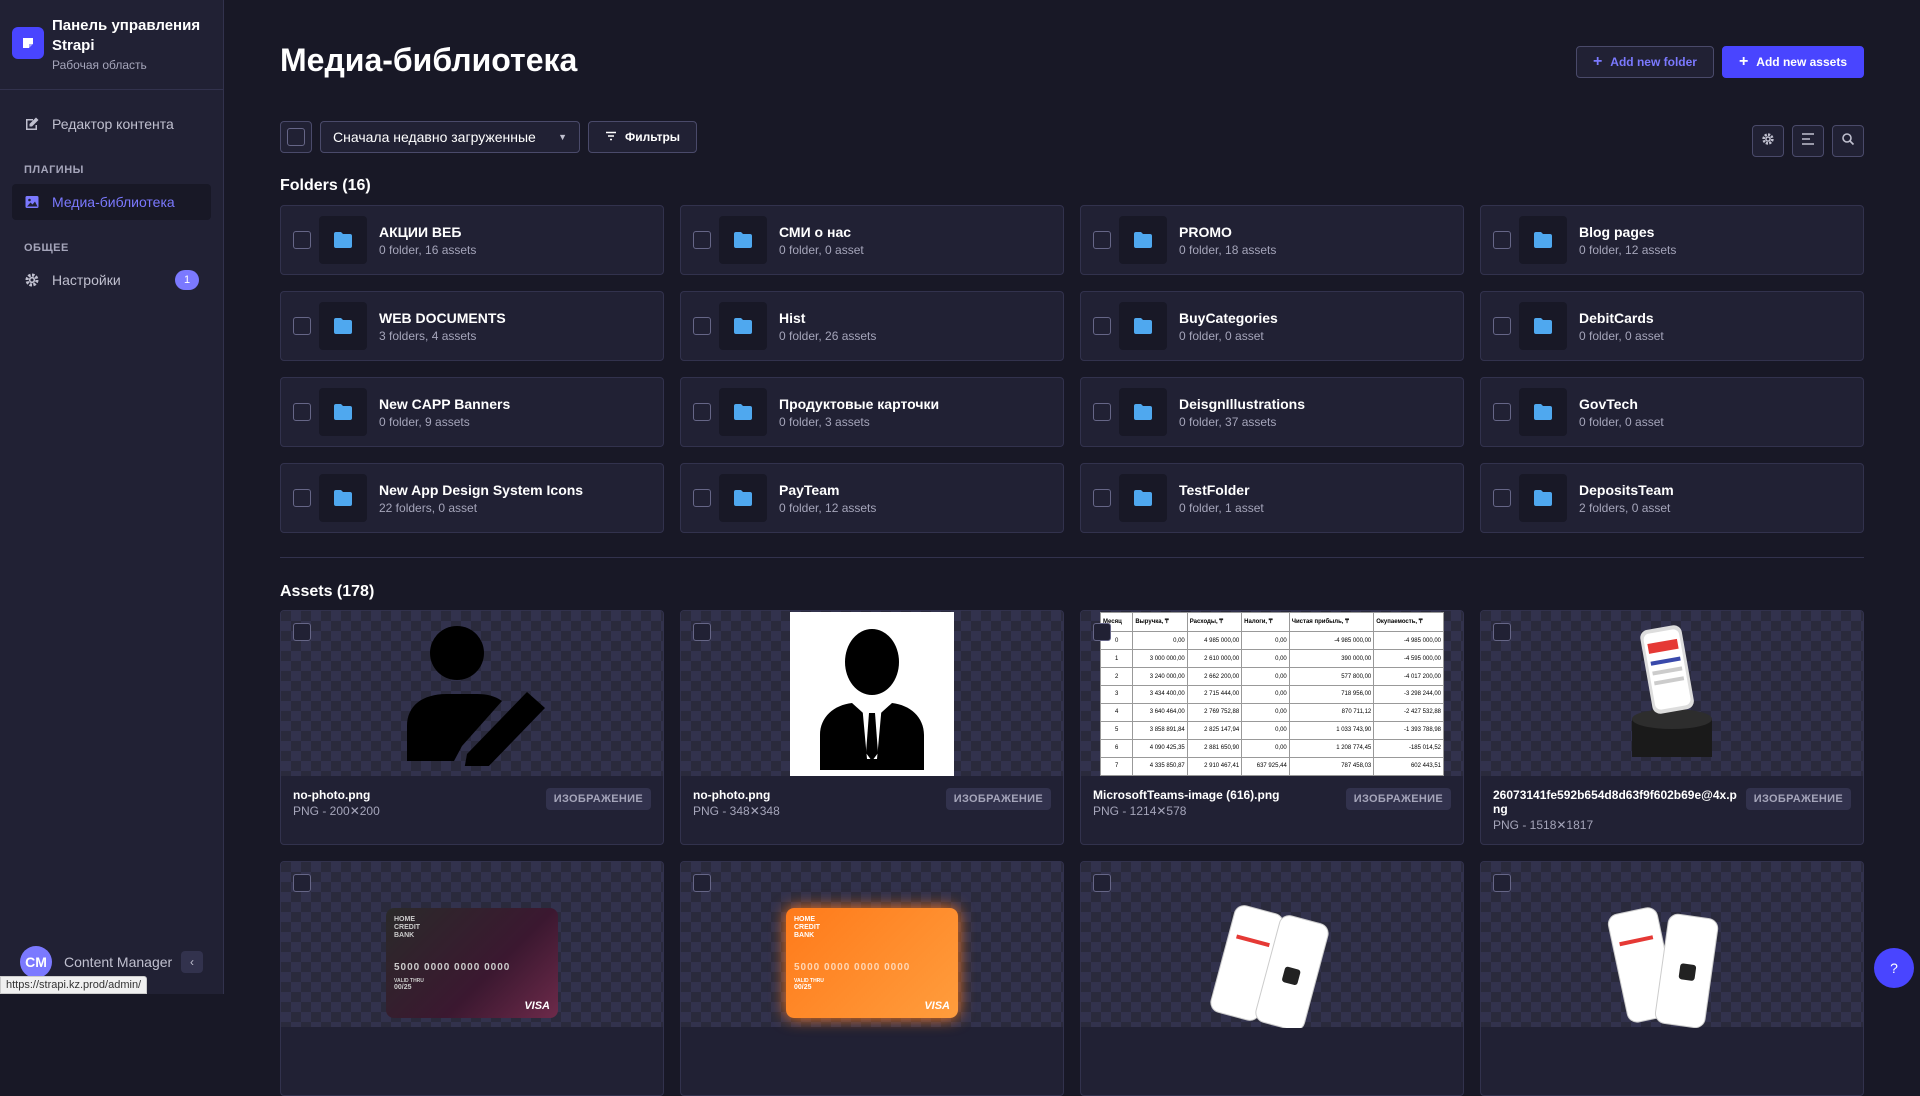 This screenshot has height=1096, width=1920. Describe the element at coordinates (1221, 508) in the screenshot. I see `folder-meta: 0 folder, 1 asset` at that location.